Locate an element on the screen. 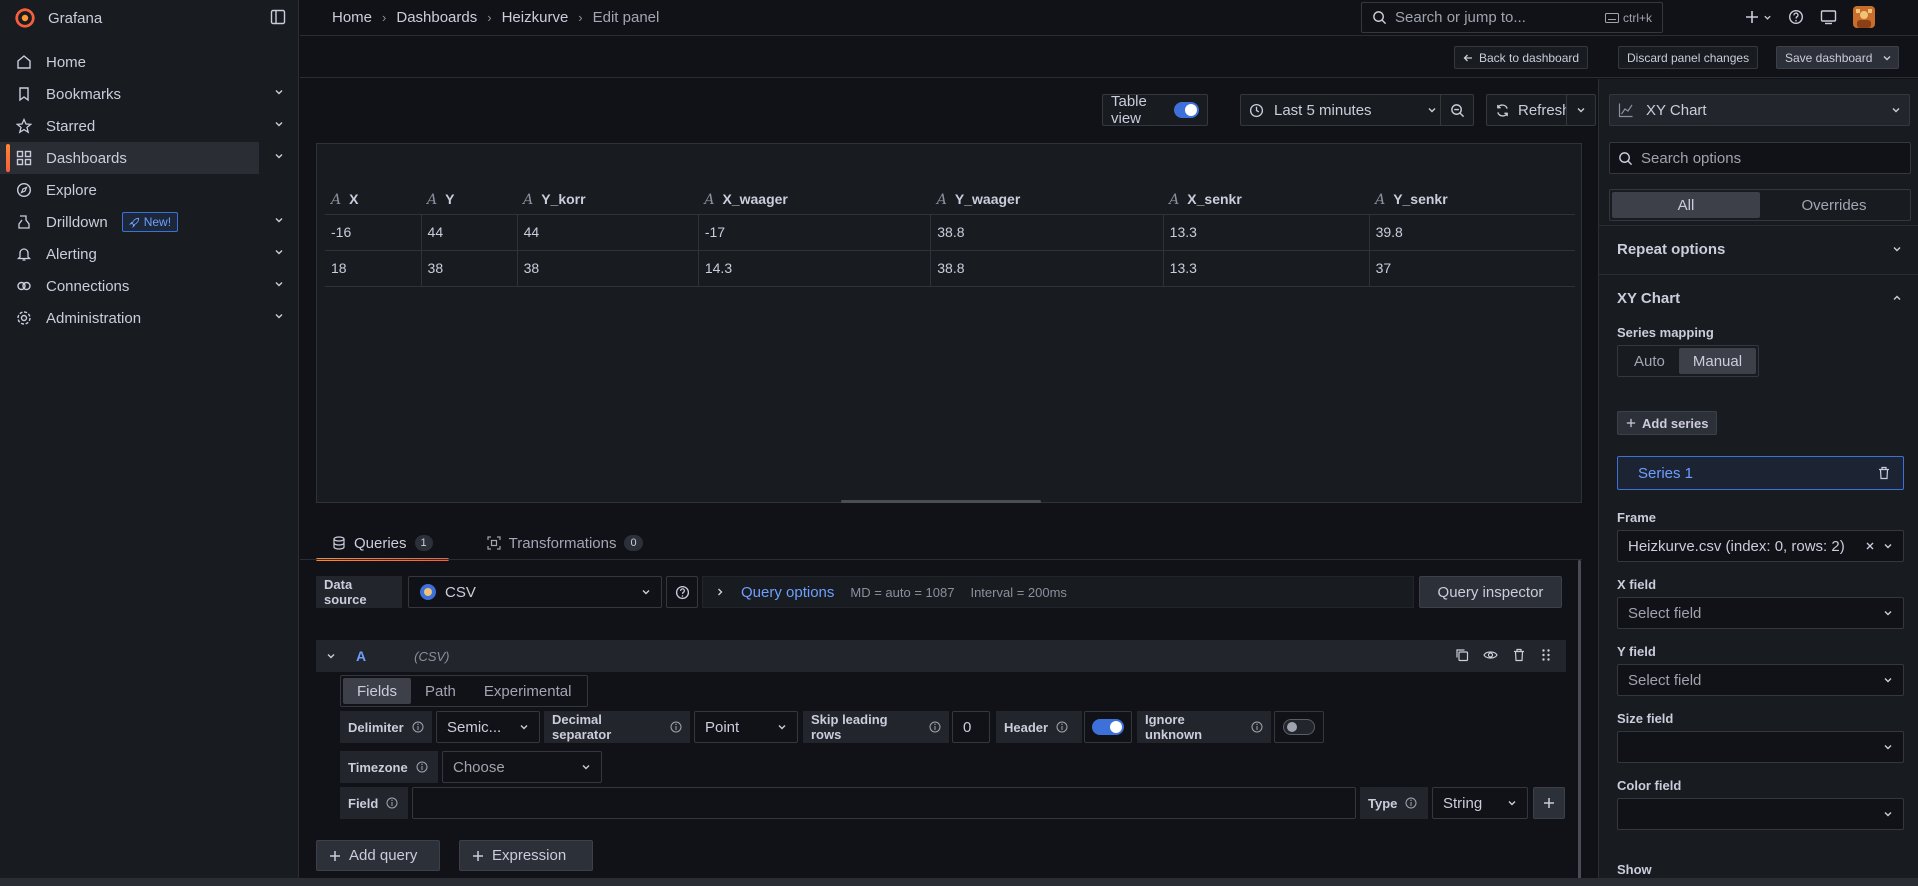 The height and width of the screenshot is (886, 1918). datasource-picker: CSV is located at coordinates (535, 592).